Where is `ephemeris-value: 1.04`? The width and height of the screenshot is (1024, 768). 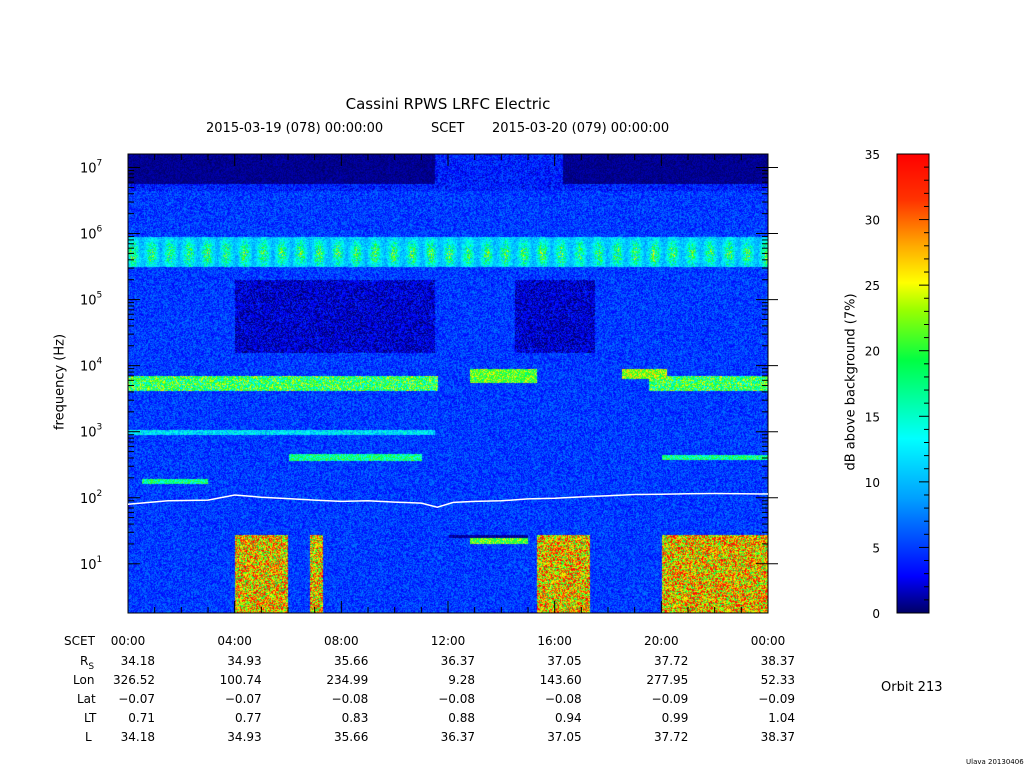
ephemeris-value: 1.04 is located at coordinates (781, 718).